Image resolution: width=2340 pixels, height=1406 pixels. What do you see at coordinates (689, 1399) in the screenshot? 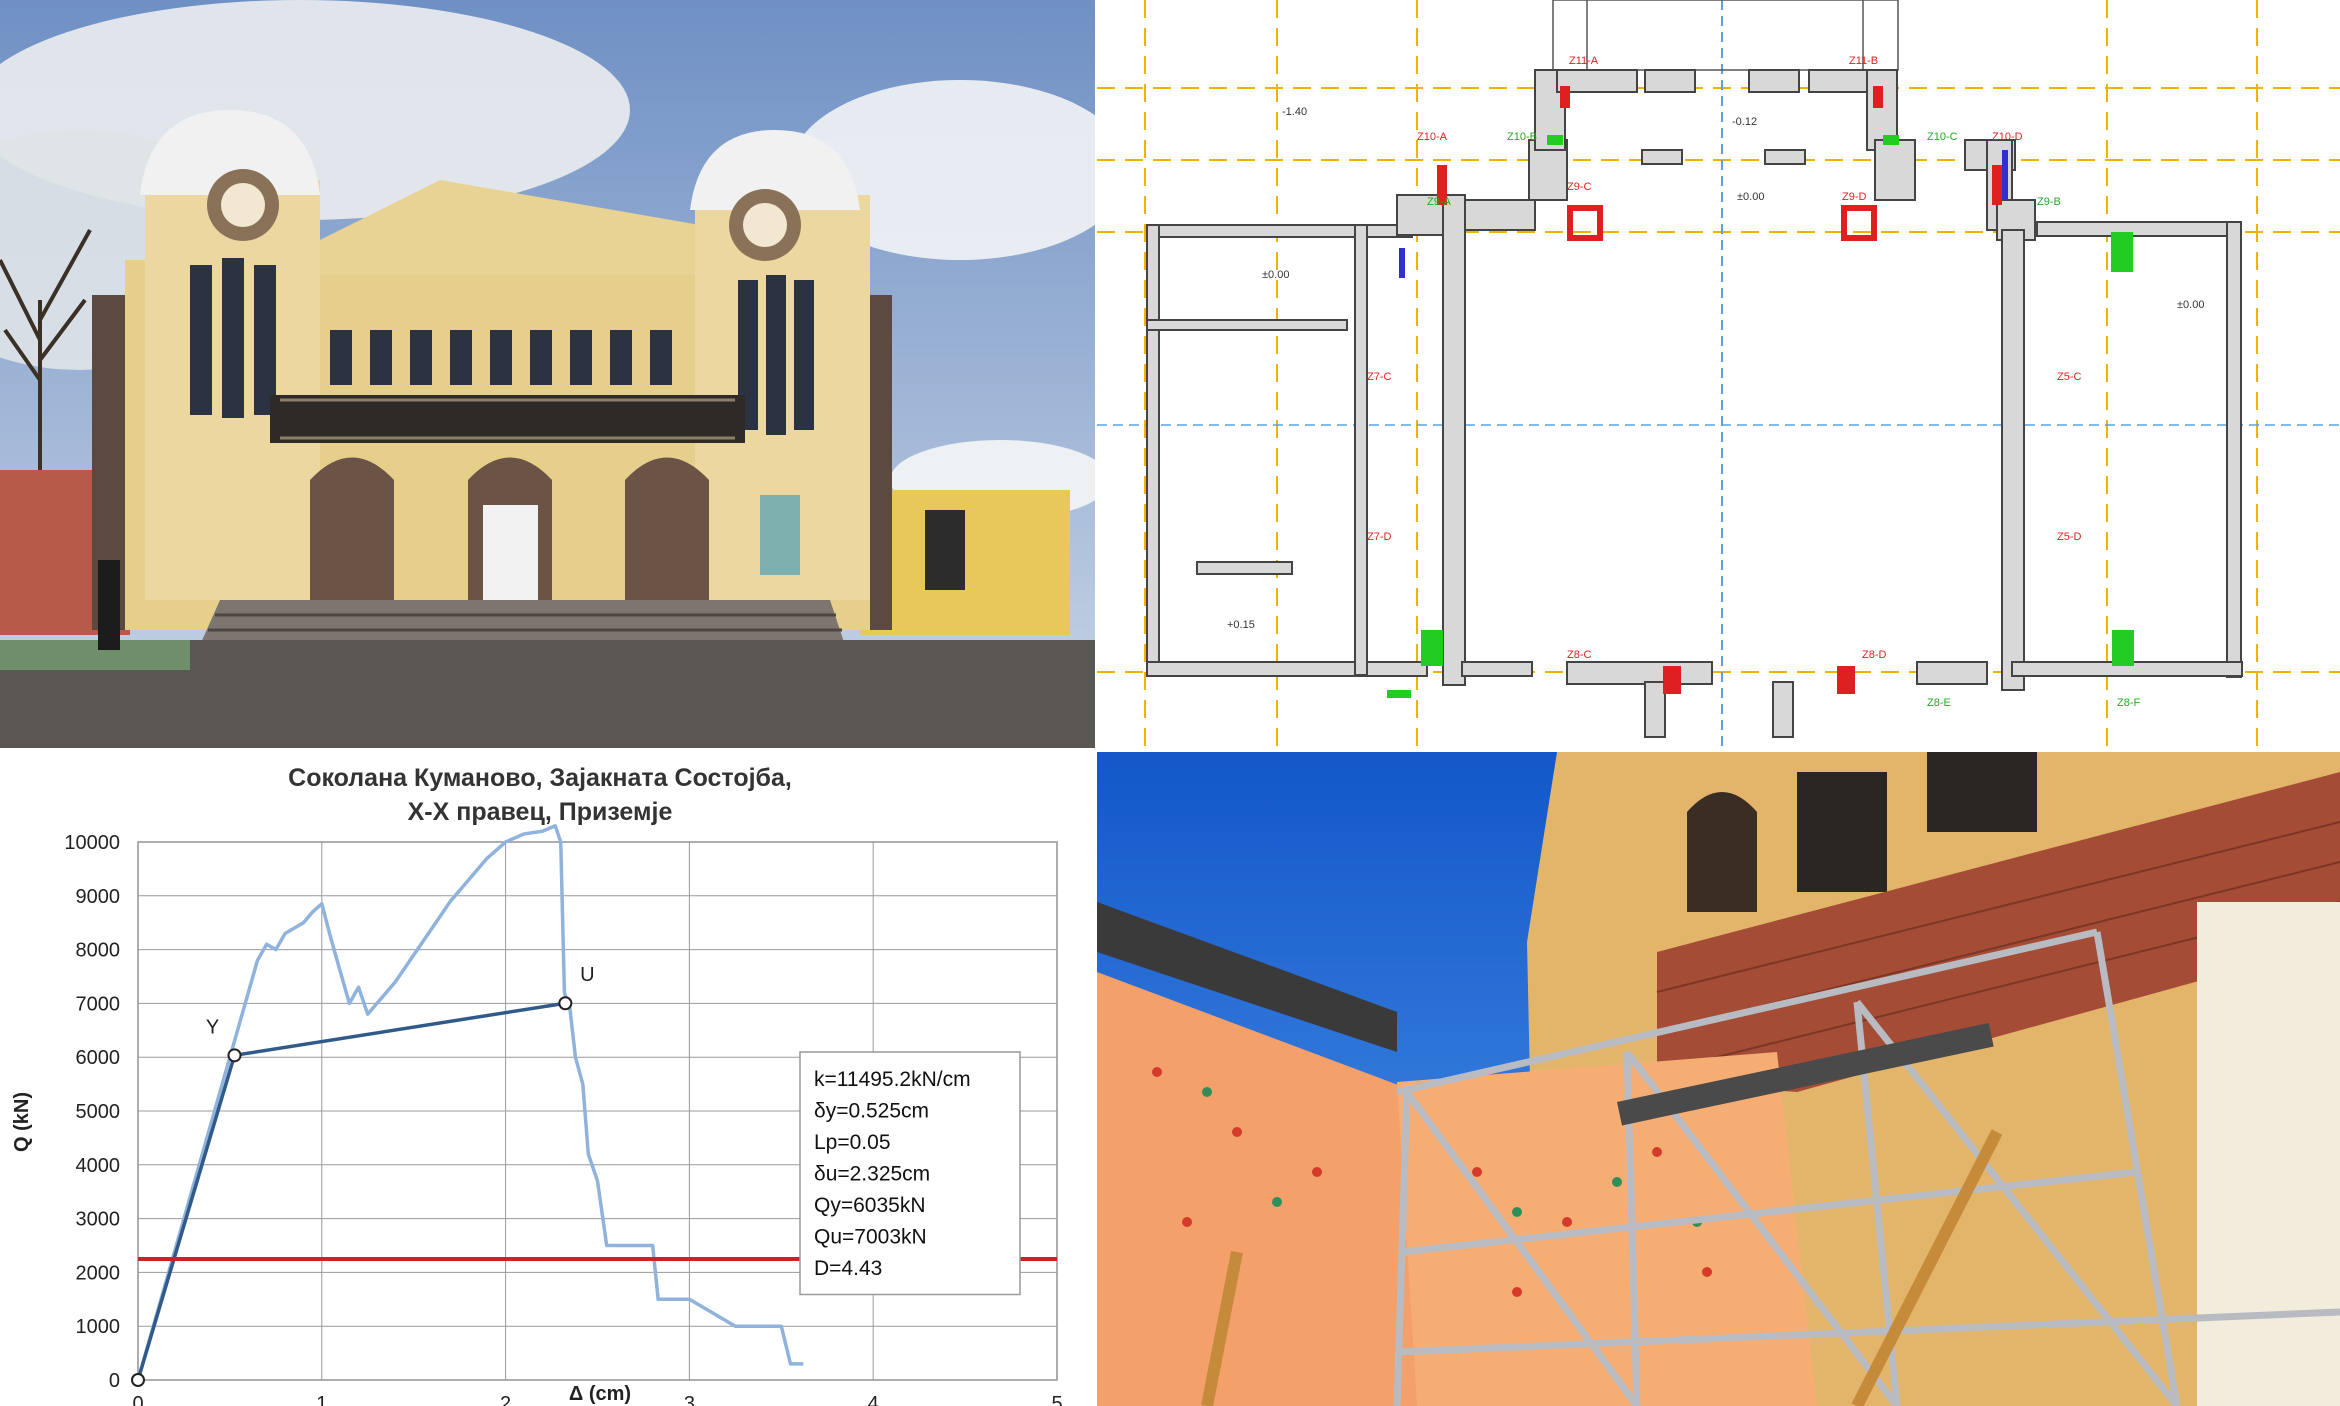
I see `x-tick-label: 3` at bounding box center [689, 1399].